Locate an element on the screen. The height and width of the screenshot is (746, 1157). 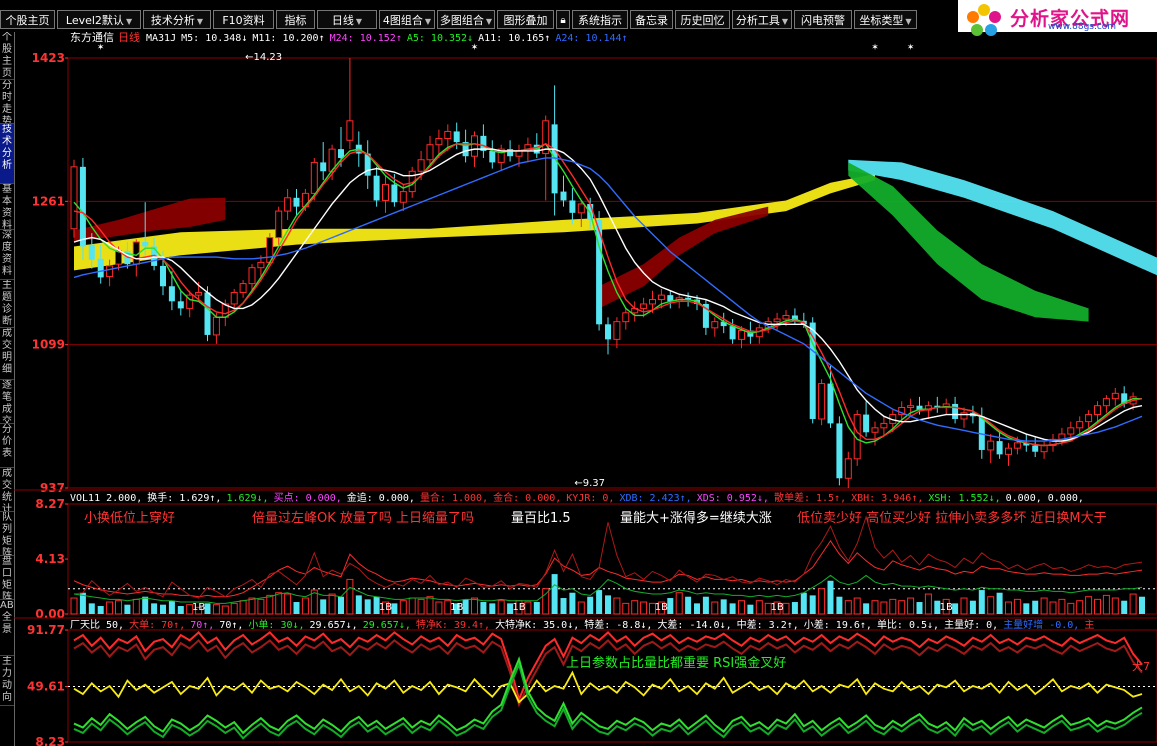
ratio-line-yellow is located at coordinates (608, 687).